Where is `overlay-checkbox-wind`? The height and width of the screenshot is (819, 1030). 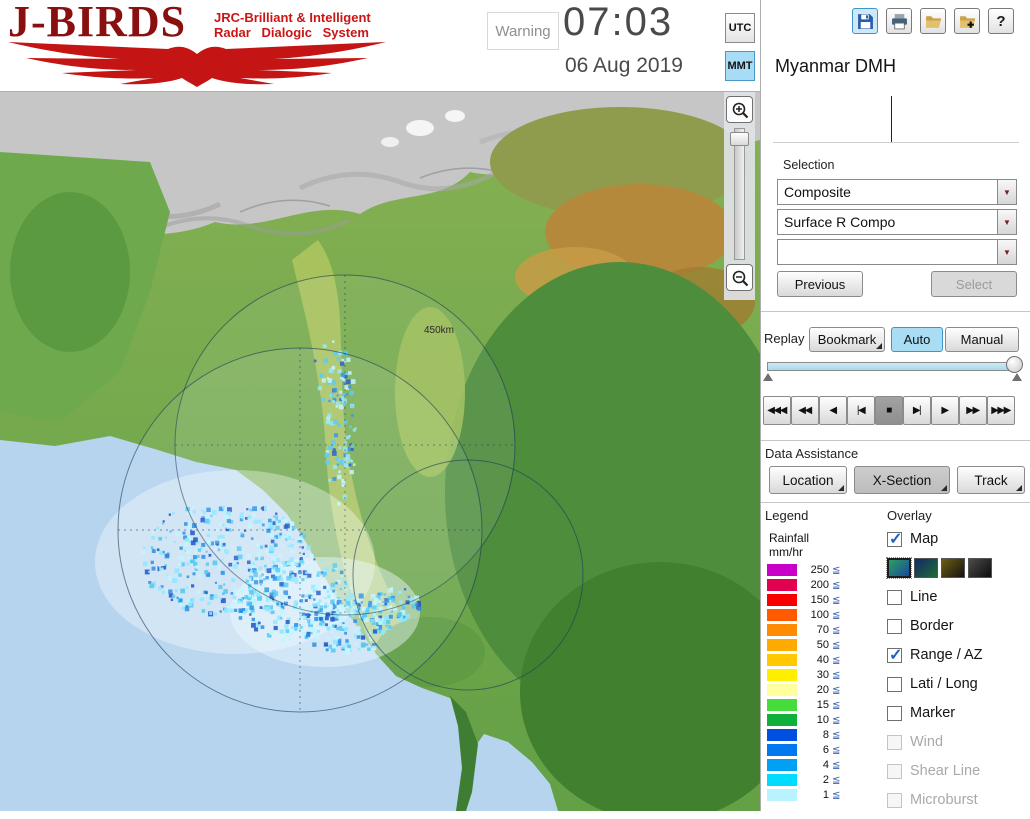
overlay-checkbox-wind is located at coordinates (894, 742).